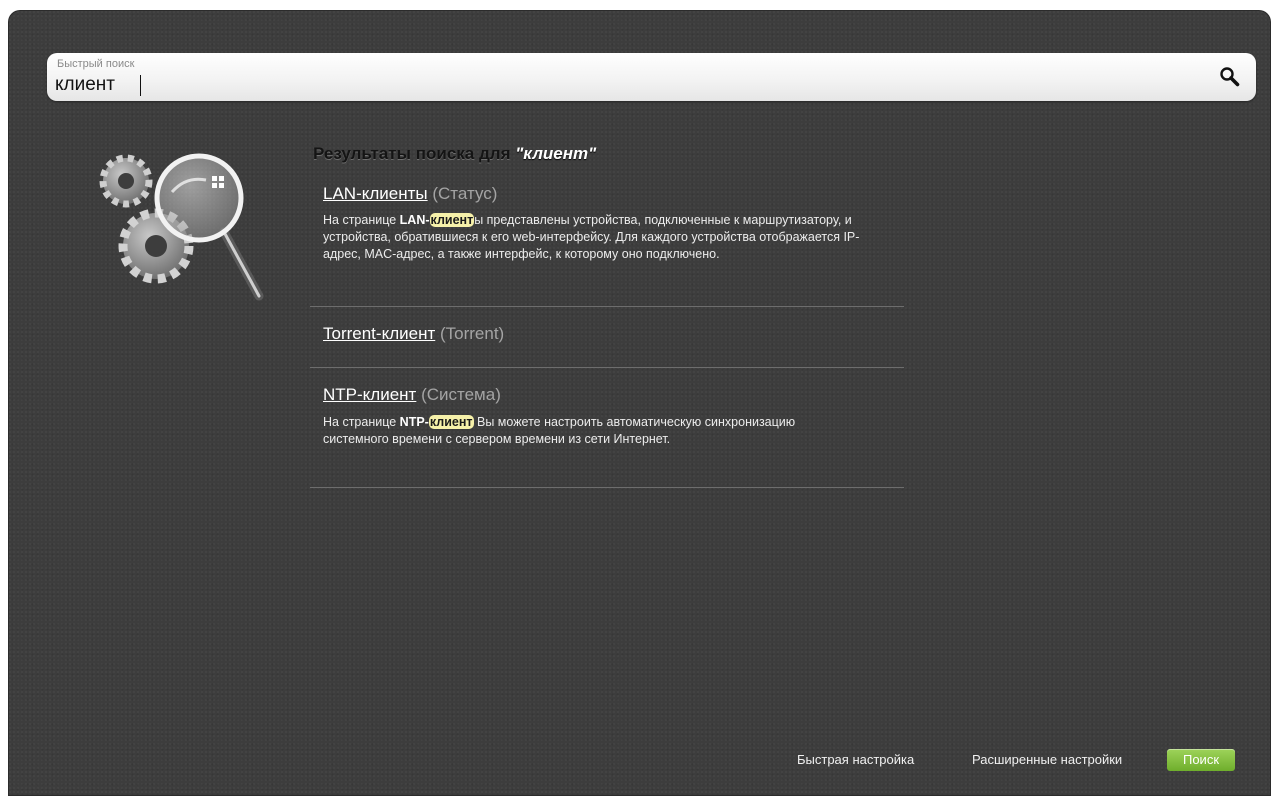 The width and height of the screenshot is (1280, 796). What do you see at coordinates (855, 759) in the screenshot?
I see `quick-setup-link: Быстрая настройка` at bounding box center [855, 759].